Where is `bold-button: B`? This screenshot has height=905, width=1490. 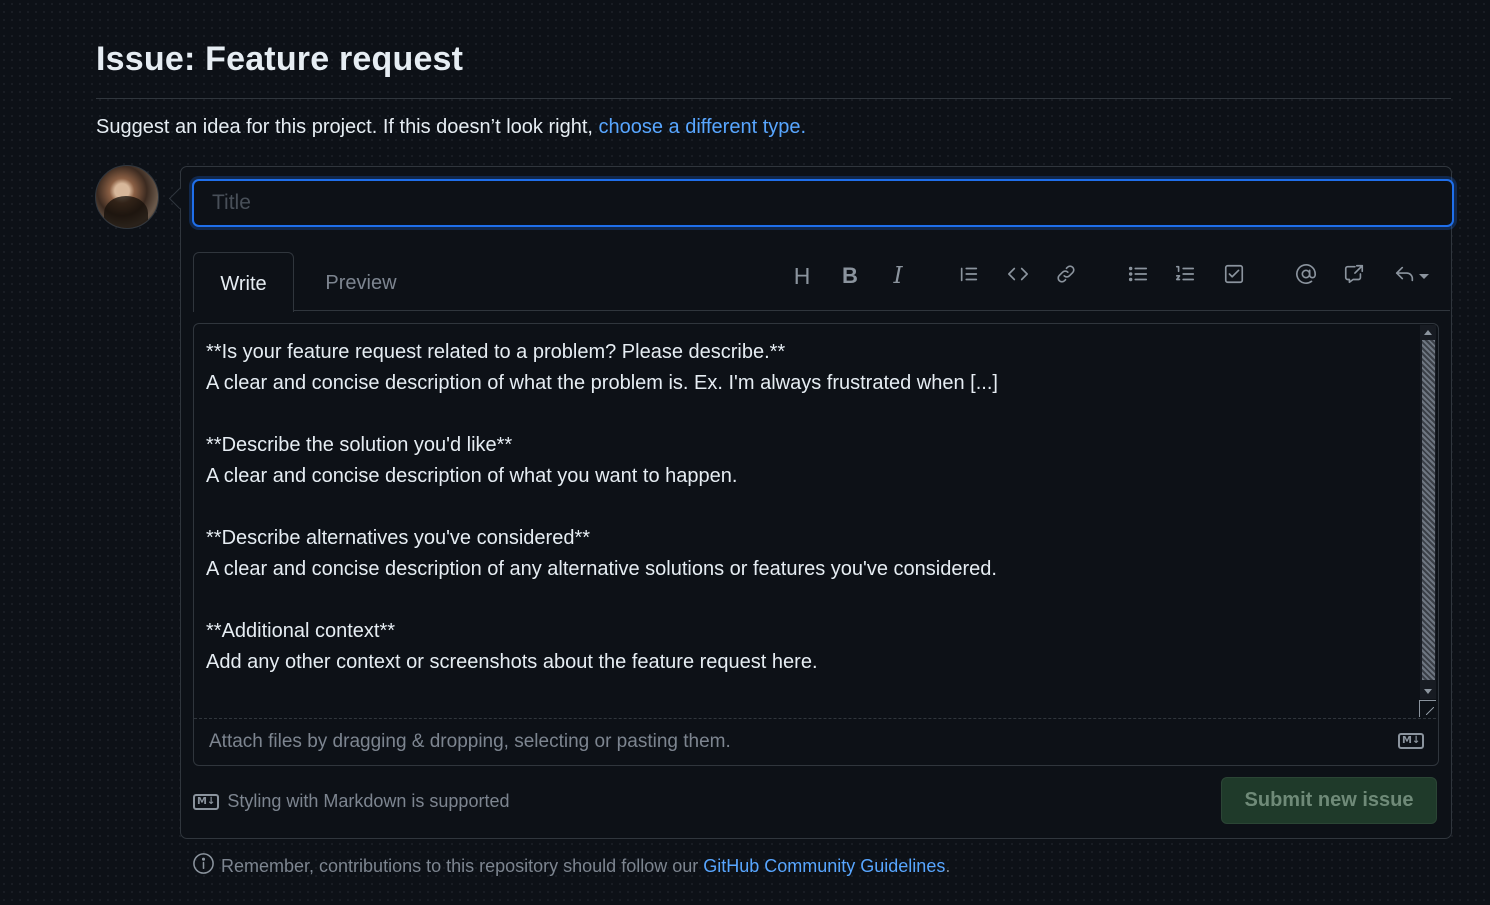 bold-button: B is located at coordinates (850, 276).